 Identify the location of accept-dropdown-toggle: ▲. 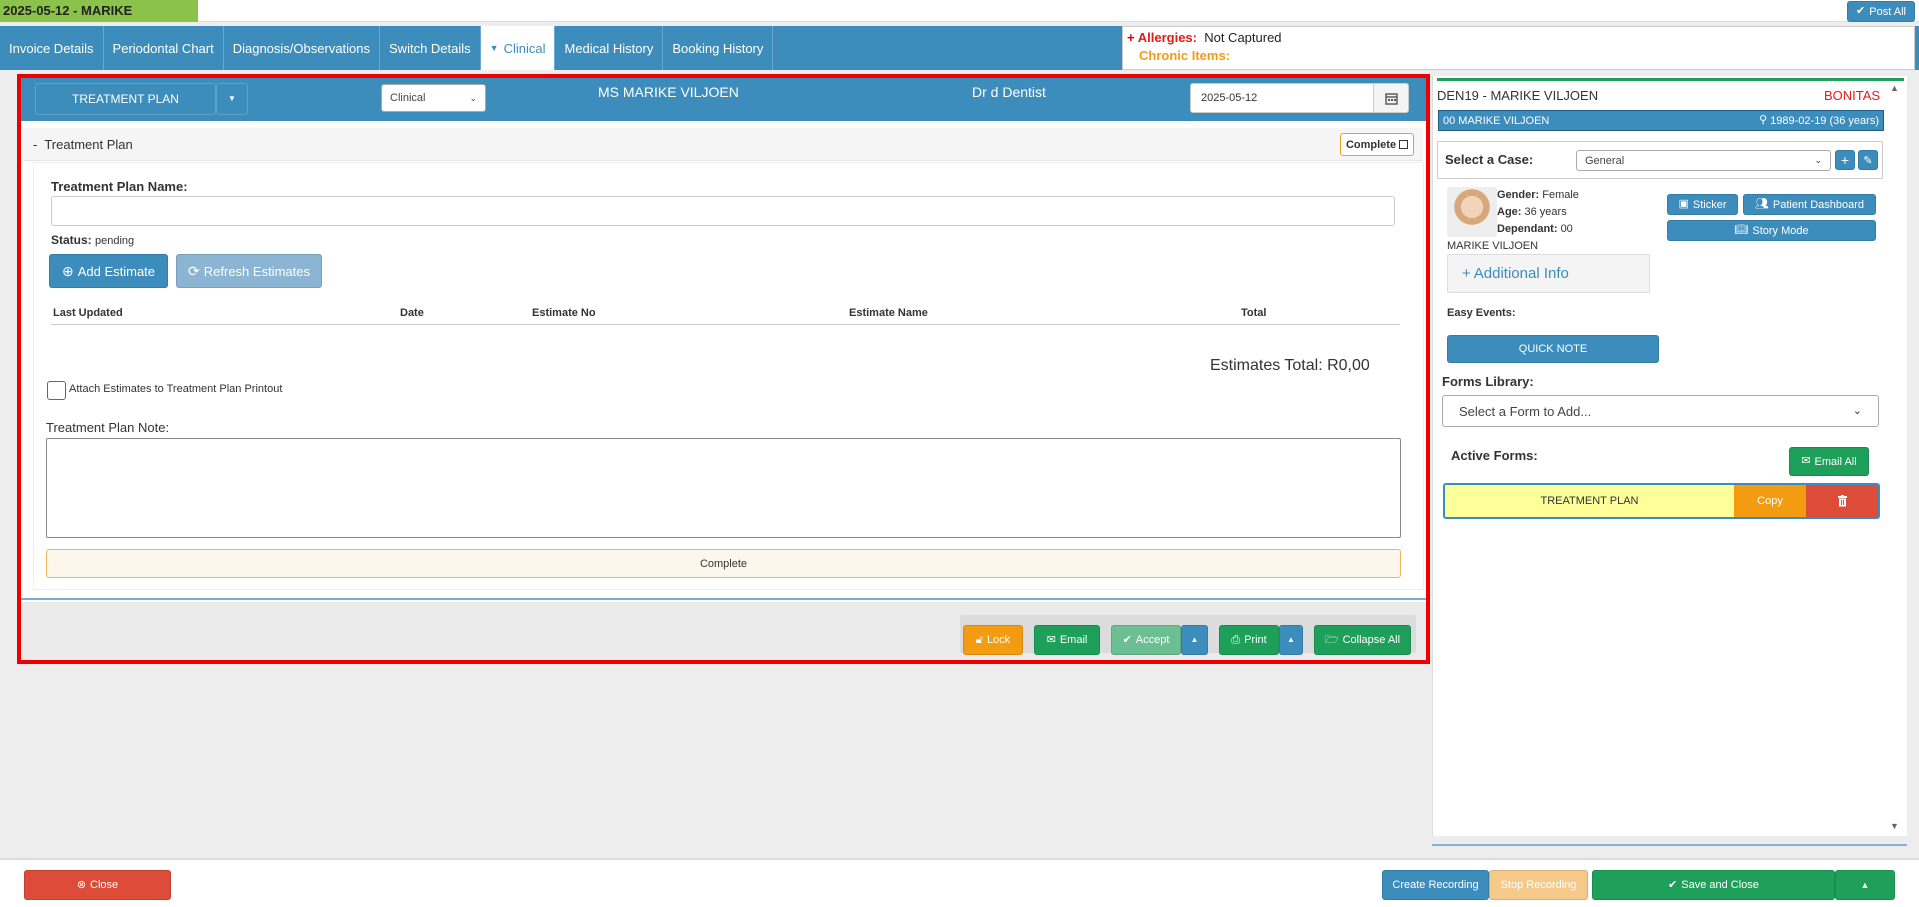
(1194, 640).